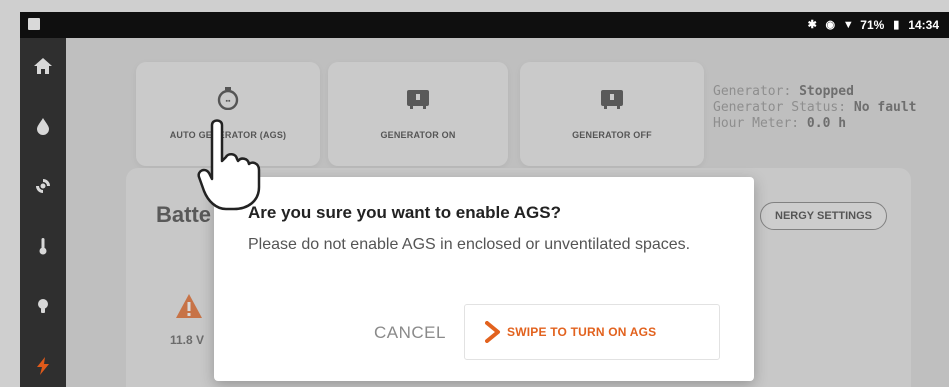 The height and width of the screenshot is (387, 949). What do you see at coordinates (492, 332) in the screenshot?
I see `chevron-right-icon` at bounding box center [492, 332].